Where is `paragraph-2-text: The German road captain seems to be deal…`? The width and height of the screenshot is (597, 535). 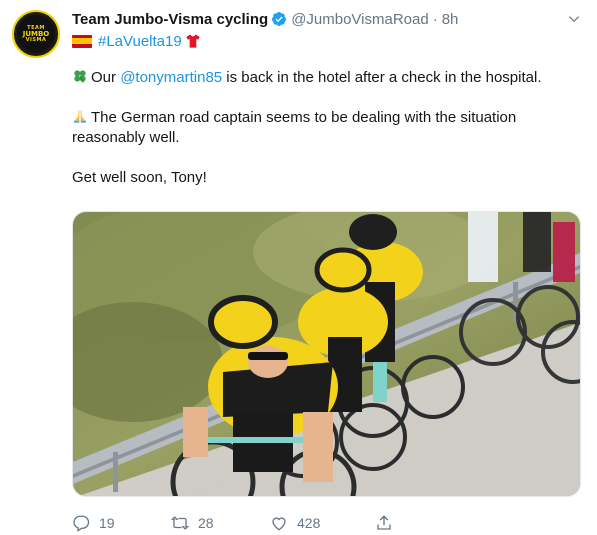 paragraph-2-text: The German road captain seems to be deal… is located at coordinates (294, 127).